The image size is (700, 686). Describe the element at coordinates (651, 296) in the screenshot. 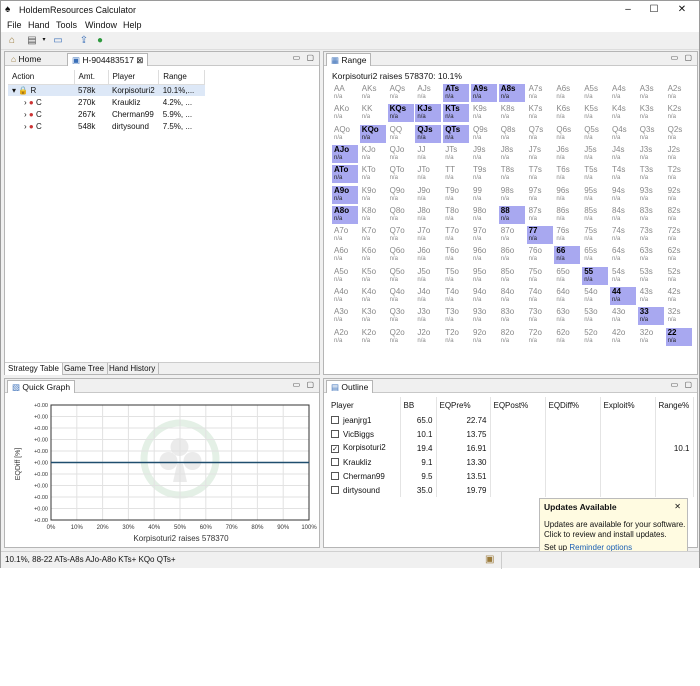

I see `range-cell-43s: 43s n/a` at that location.